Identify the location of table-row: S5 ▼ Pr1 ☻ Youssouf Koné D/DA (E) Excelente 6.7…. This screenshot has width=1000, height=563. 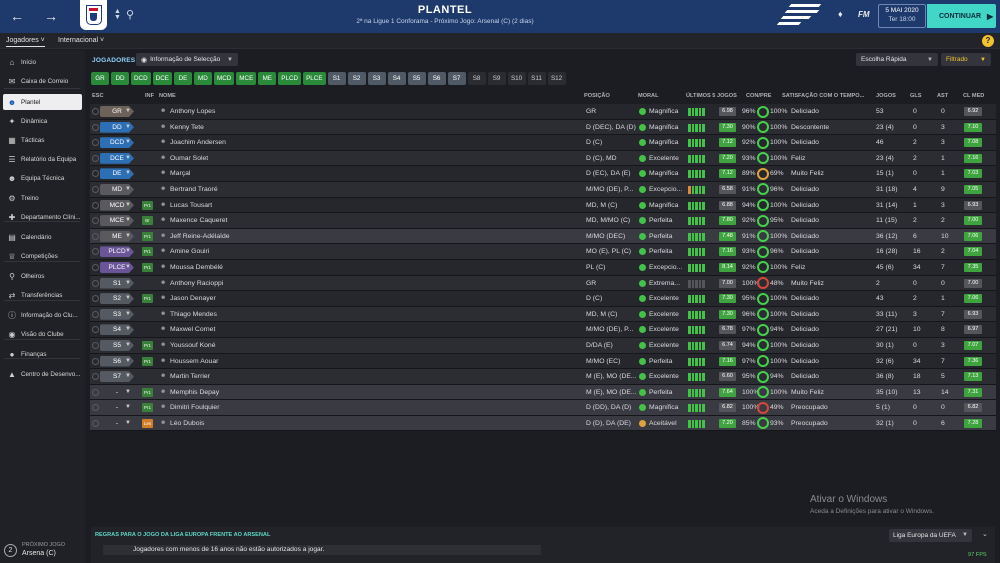
(543, 345).